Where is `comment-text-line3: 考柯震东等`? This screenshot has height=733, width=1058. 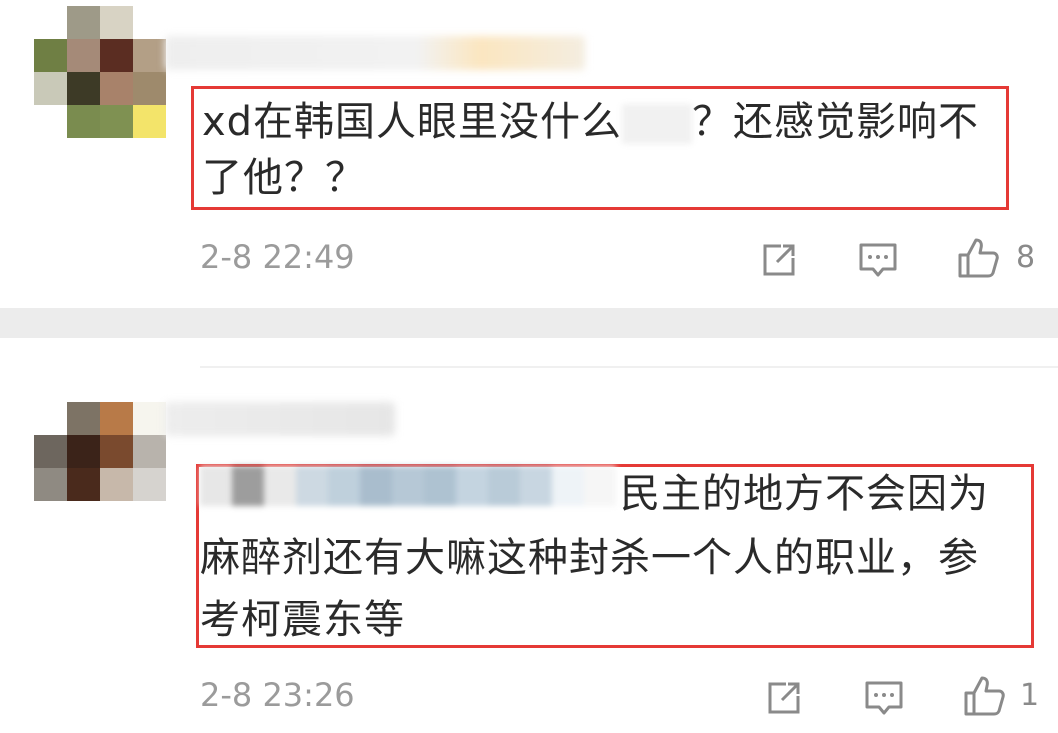
comment-text-line3: 考柯震东等 is located at coordinates (302, 620).